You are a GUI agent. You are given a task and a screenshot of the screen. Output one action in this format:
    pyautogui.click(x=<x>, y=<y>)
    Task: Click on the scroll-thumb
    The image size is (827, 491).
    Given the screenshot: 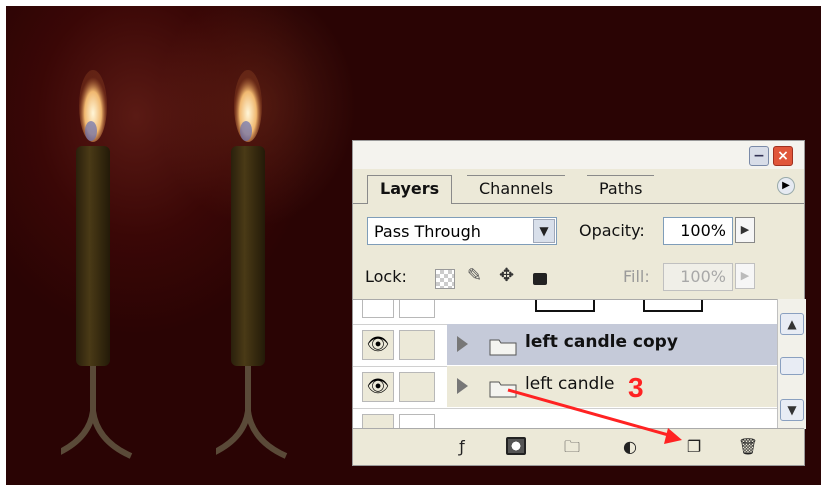 What is the action you would take?
    pyautogui.click(x=792, y=366)
    